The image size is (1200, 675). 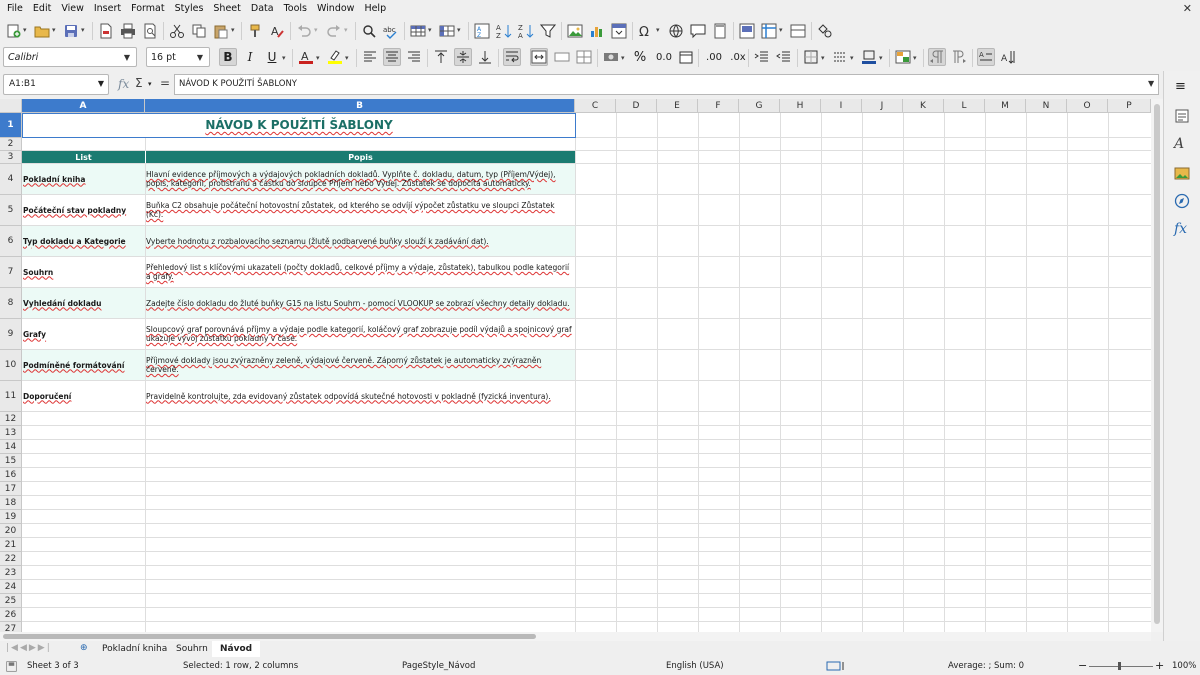 I want to click on align-left-icon, so click(x=370, y=57).